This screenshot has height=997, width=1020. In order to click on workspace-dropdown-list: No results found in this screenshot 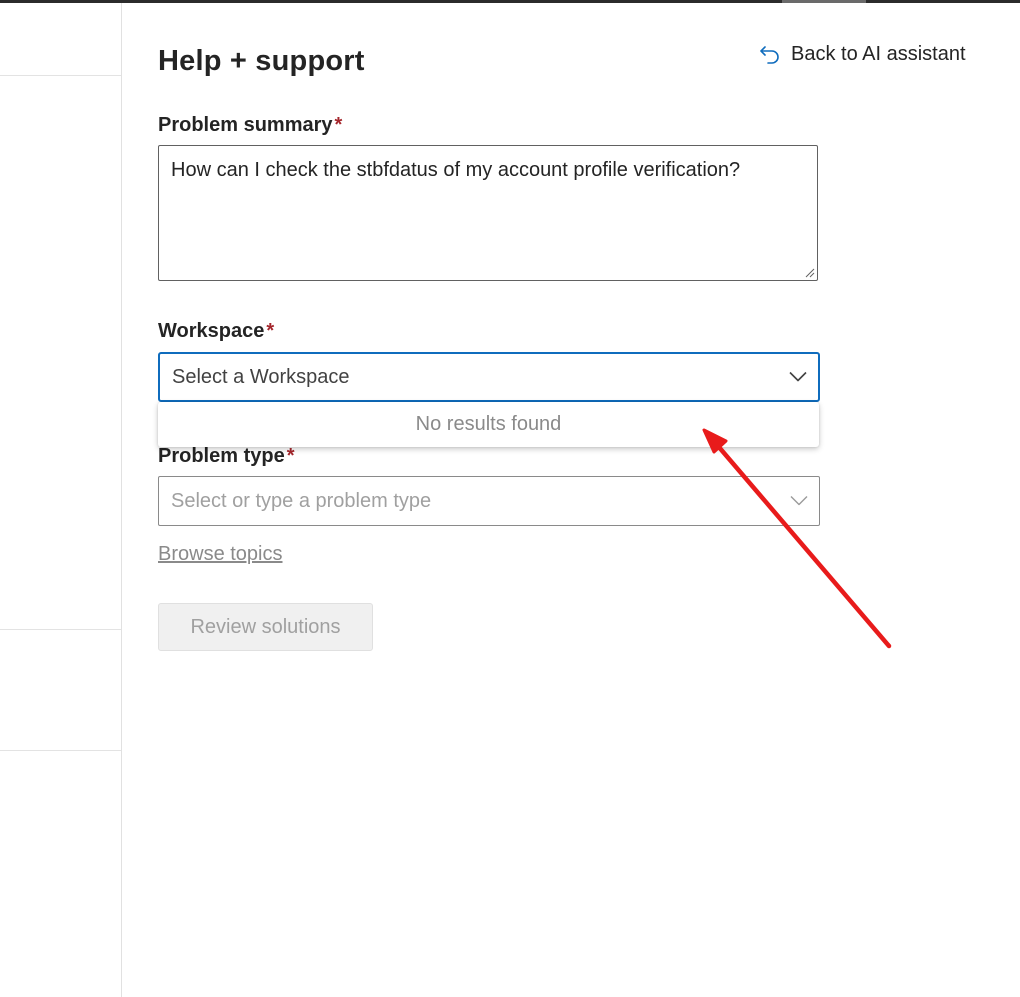, I will do `click(488, 424)`.